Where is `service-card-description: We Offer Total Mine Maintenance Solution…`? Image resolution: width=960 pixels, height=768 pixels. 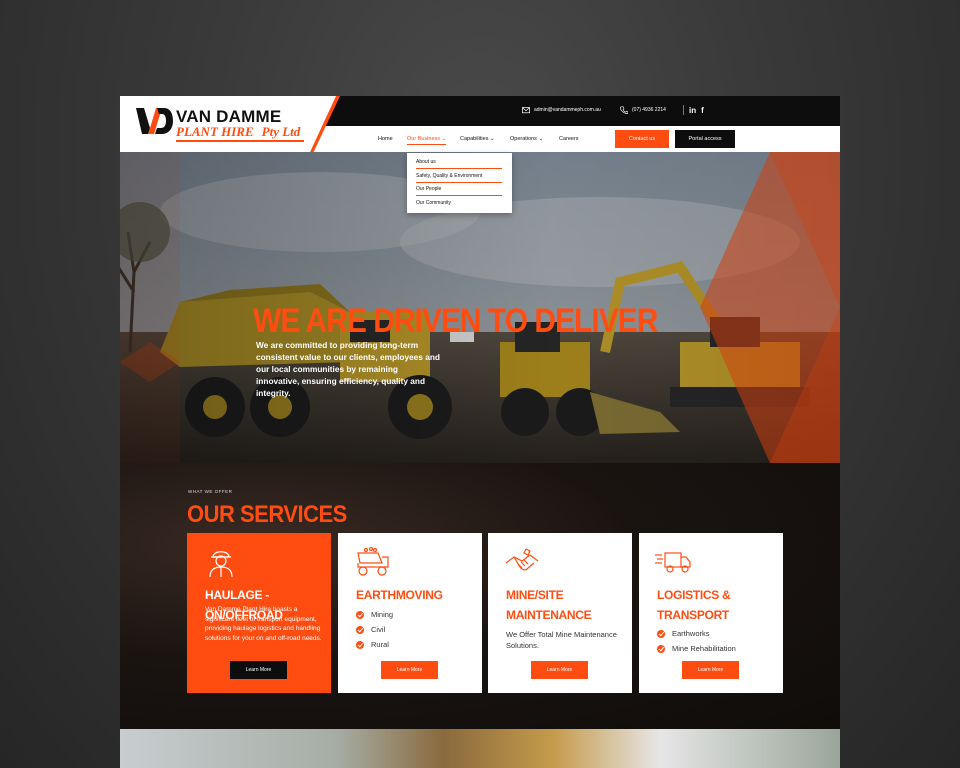
service-card-description: We Offer Total Mine Maintenance Solution… is located at coordinates (561, 640).